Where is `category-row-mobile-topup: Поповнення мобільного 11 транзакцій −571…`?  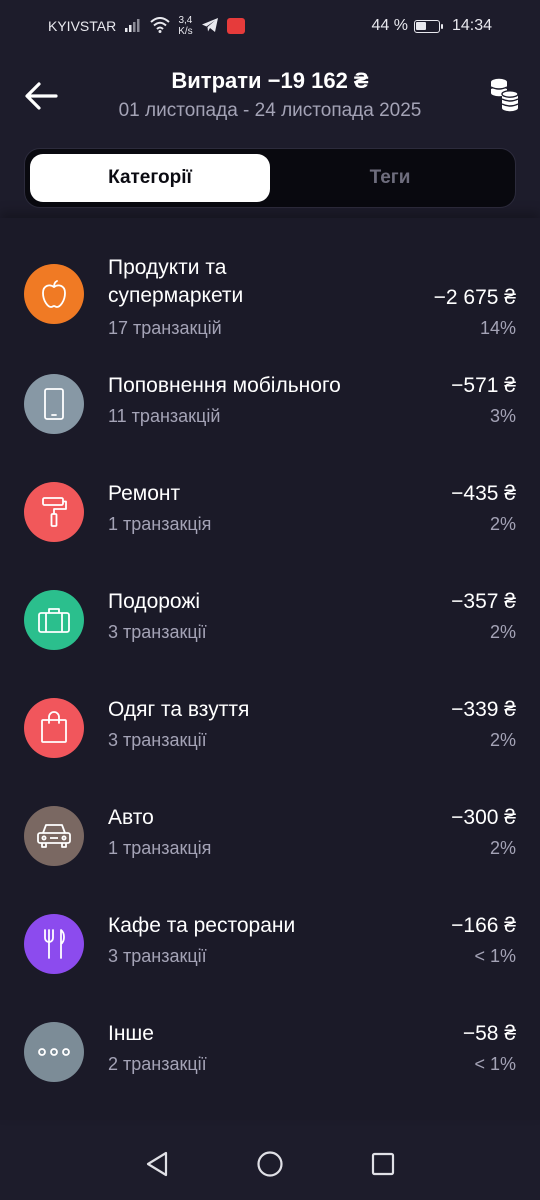
category-row-mobile-topup: Поповнення мобільного 11 транзакцій −571… is located at coordinates (270, 405).